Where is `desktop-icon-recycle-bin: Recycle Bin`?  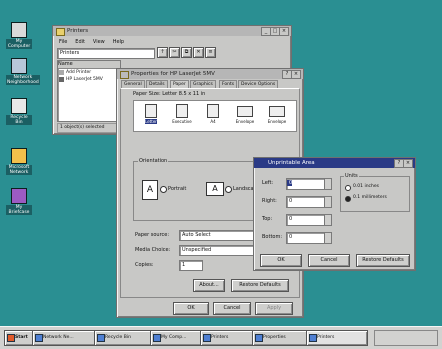 desktop-icon-recycle-bin: Recycle Bin is located at coordinates (19, 111).